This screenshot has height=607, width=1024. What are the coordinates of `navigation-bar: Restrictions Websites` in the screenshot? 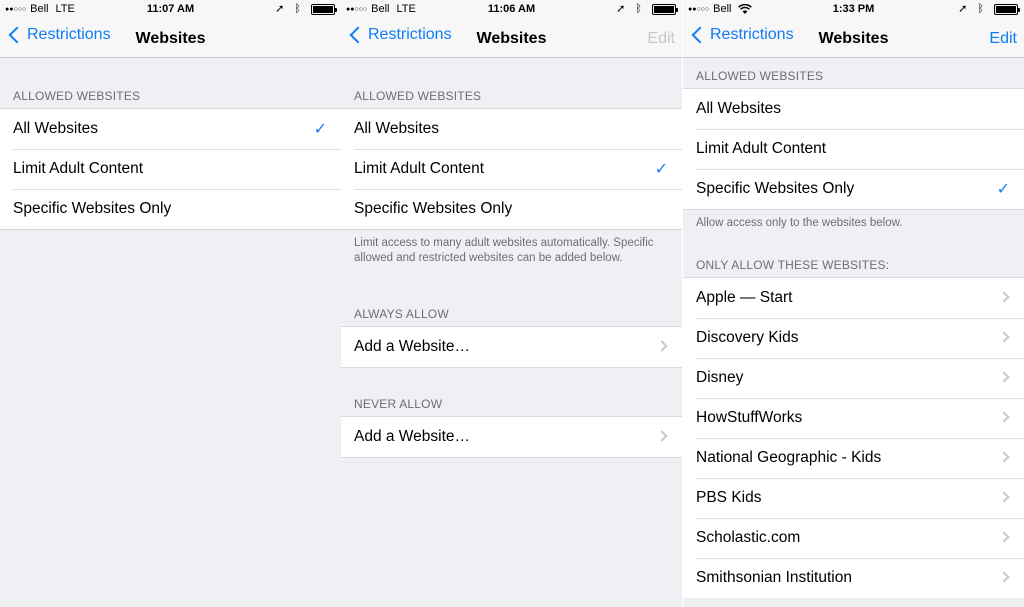 It's located at (170, 39).